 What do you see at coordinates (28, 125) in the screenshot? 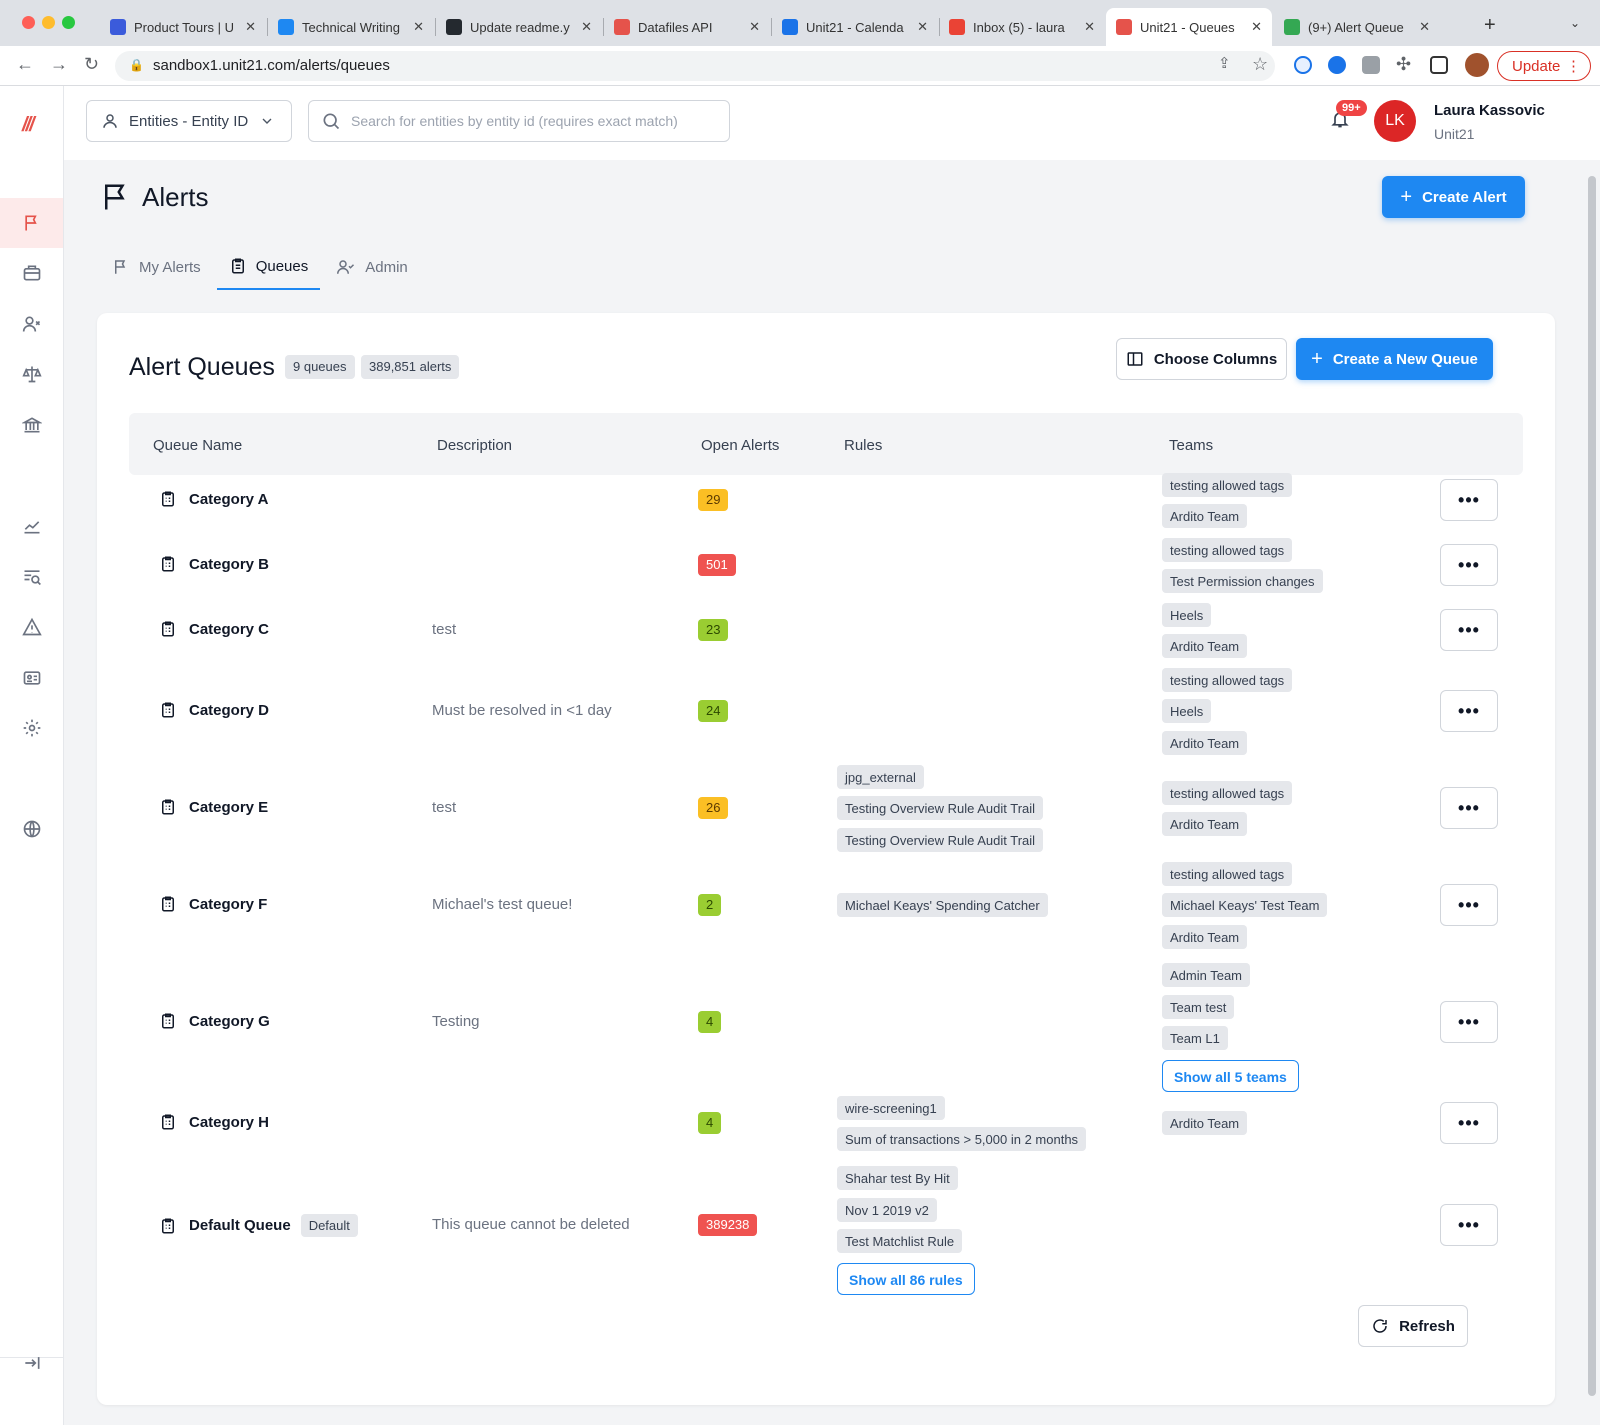
I see `unit21-logo: ///` at bounding box center [28, 125].